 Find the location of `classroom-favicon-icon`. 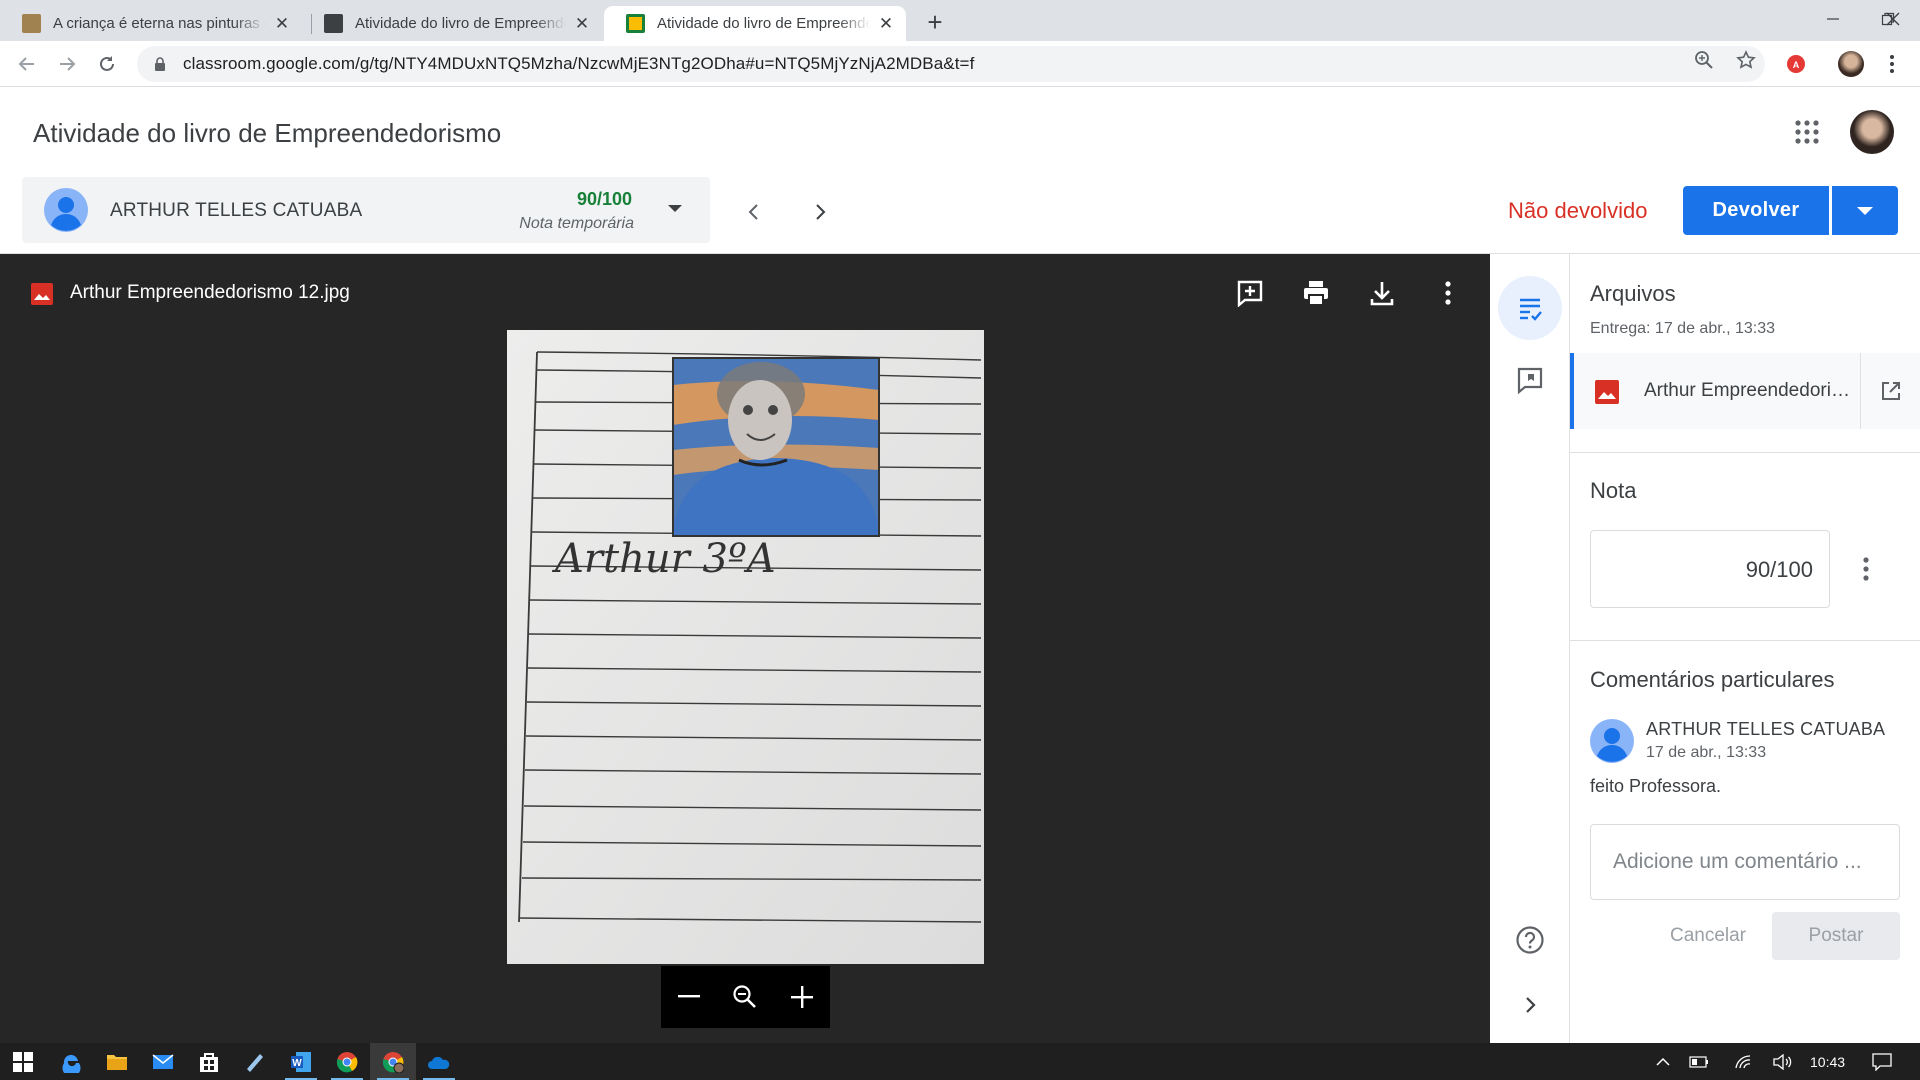

classroom-favicon-icon is located at coordinates (333, 23).